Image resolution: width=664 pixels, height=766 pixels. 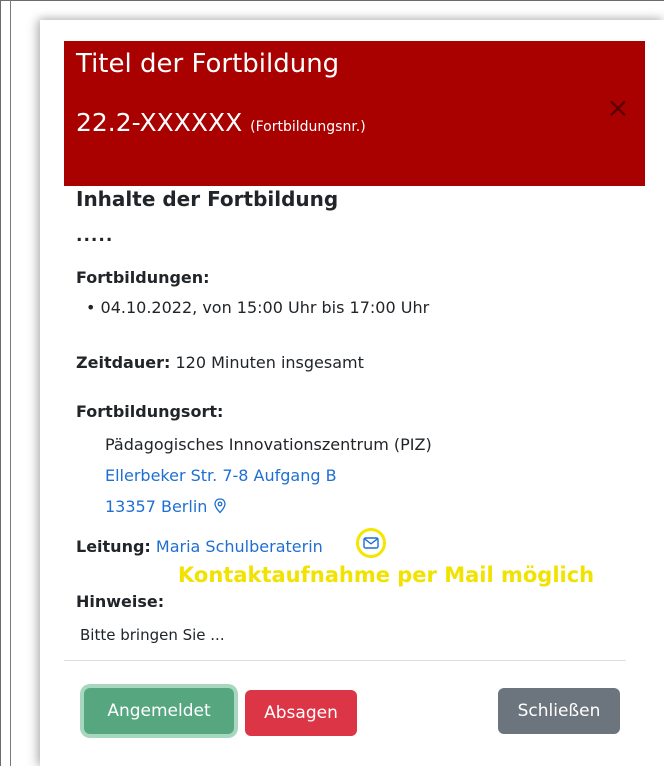 What do you see at coordinates (301, 713) in the screenshot?
I see `cancel-registration-button: Absagen` at bounding box center [301, 713].